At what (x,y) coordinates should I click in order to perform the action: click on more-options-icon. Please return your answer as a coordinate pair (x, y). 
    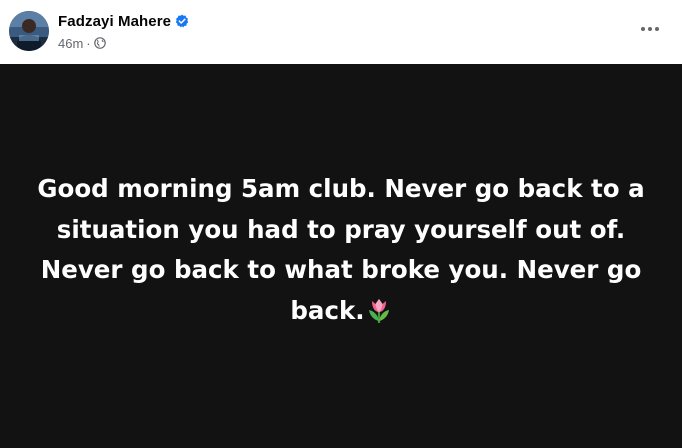
    Looking at the image, I should click on (650, 29).